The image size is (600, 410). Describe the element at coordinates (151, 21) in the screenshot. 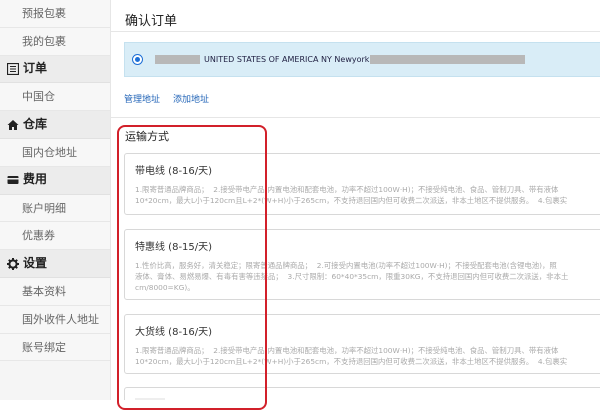

I see `page-title: 确认订单` at that location.